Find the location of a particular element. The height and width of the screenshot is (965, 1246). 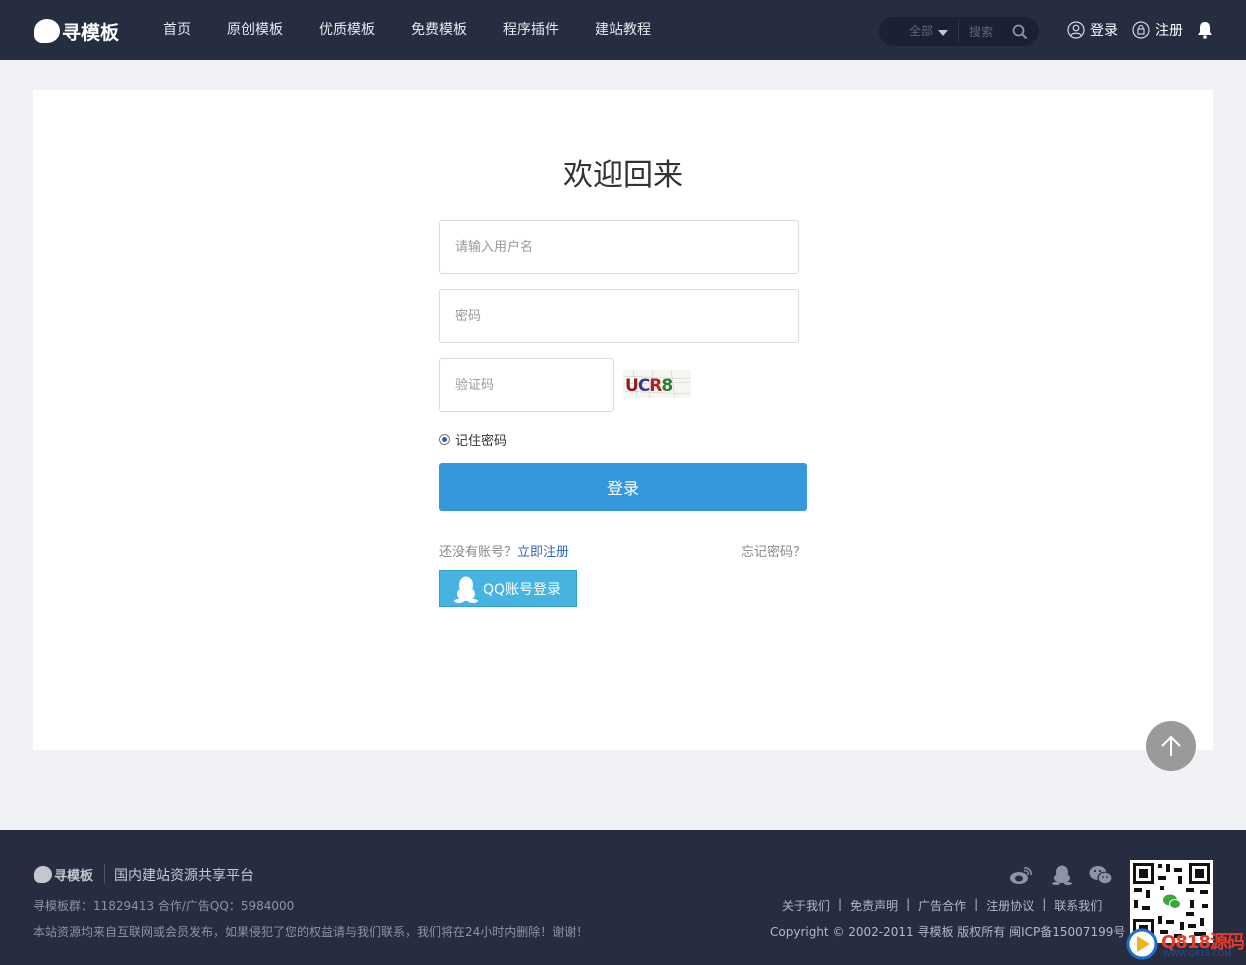

footer-divider is located at coordinates (104, 874).